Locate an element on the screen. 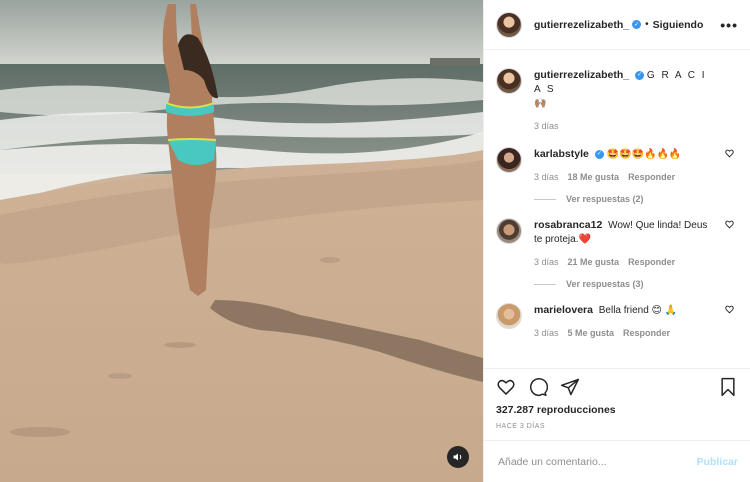  view-replies-button: Ver respuestas (2) is located at coordinates (636, 199).